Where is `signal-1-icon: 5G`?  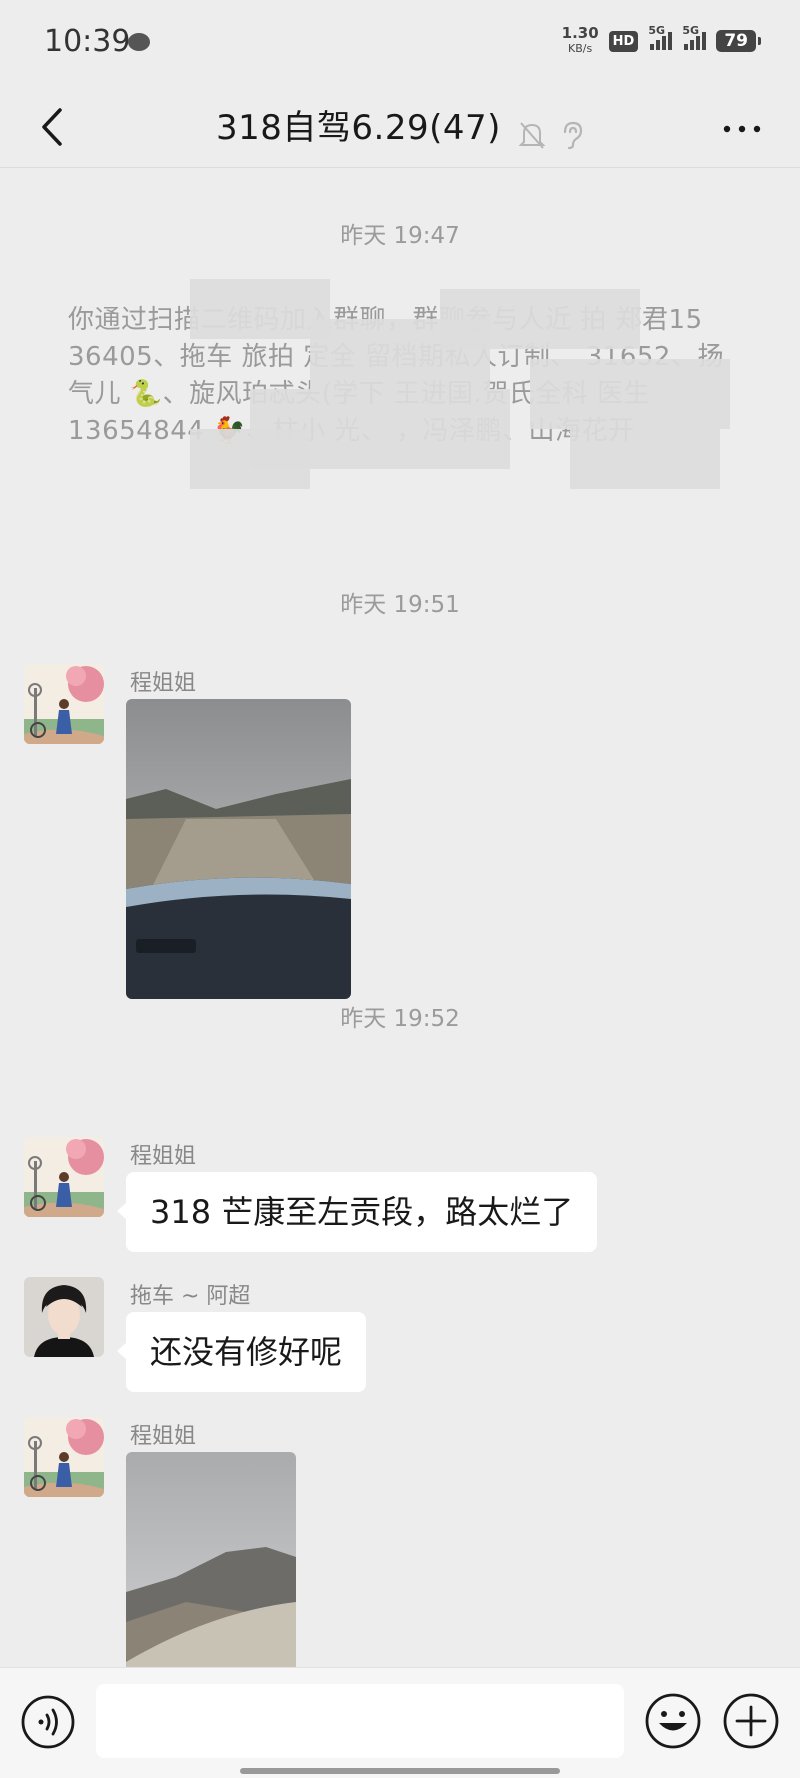 signal-1-icon: 5G is located at coordinates (660, 37).